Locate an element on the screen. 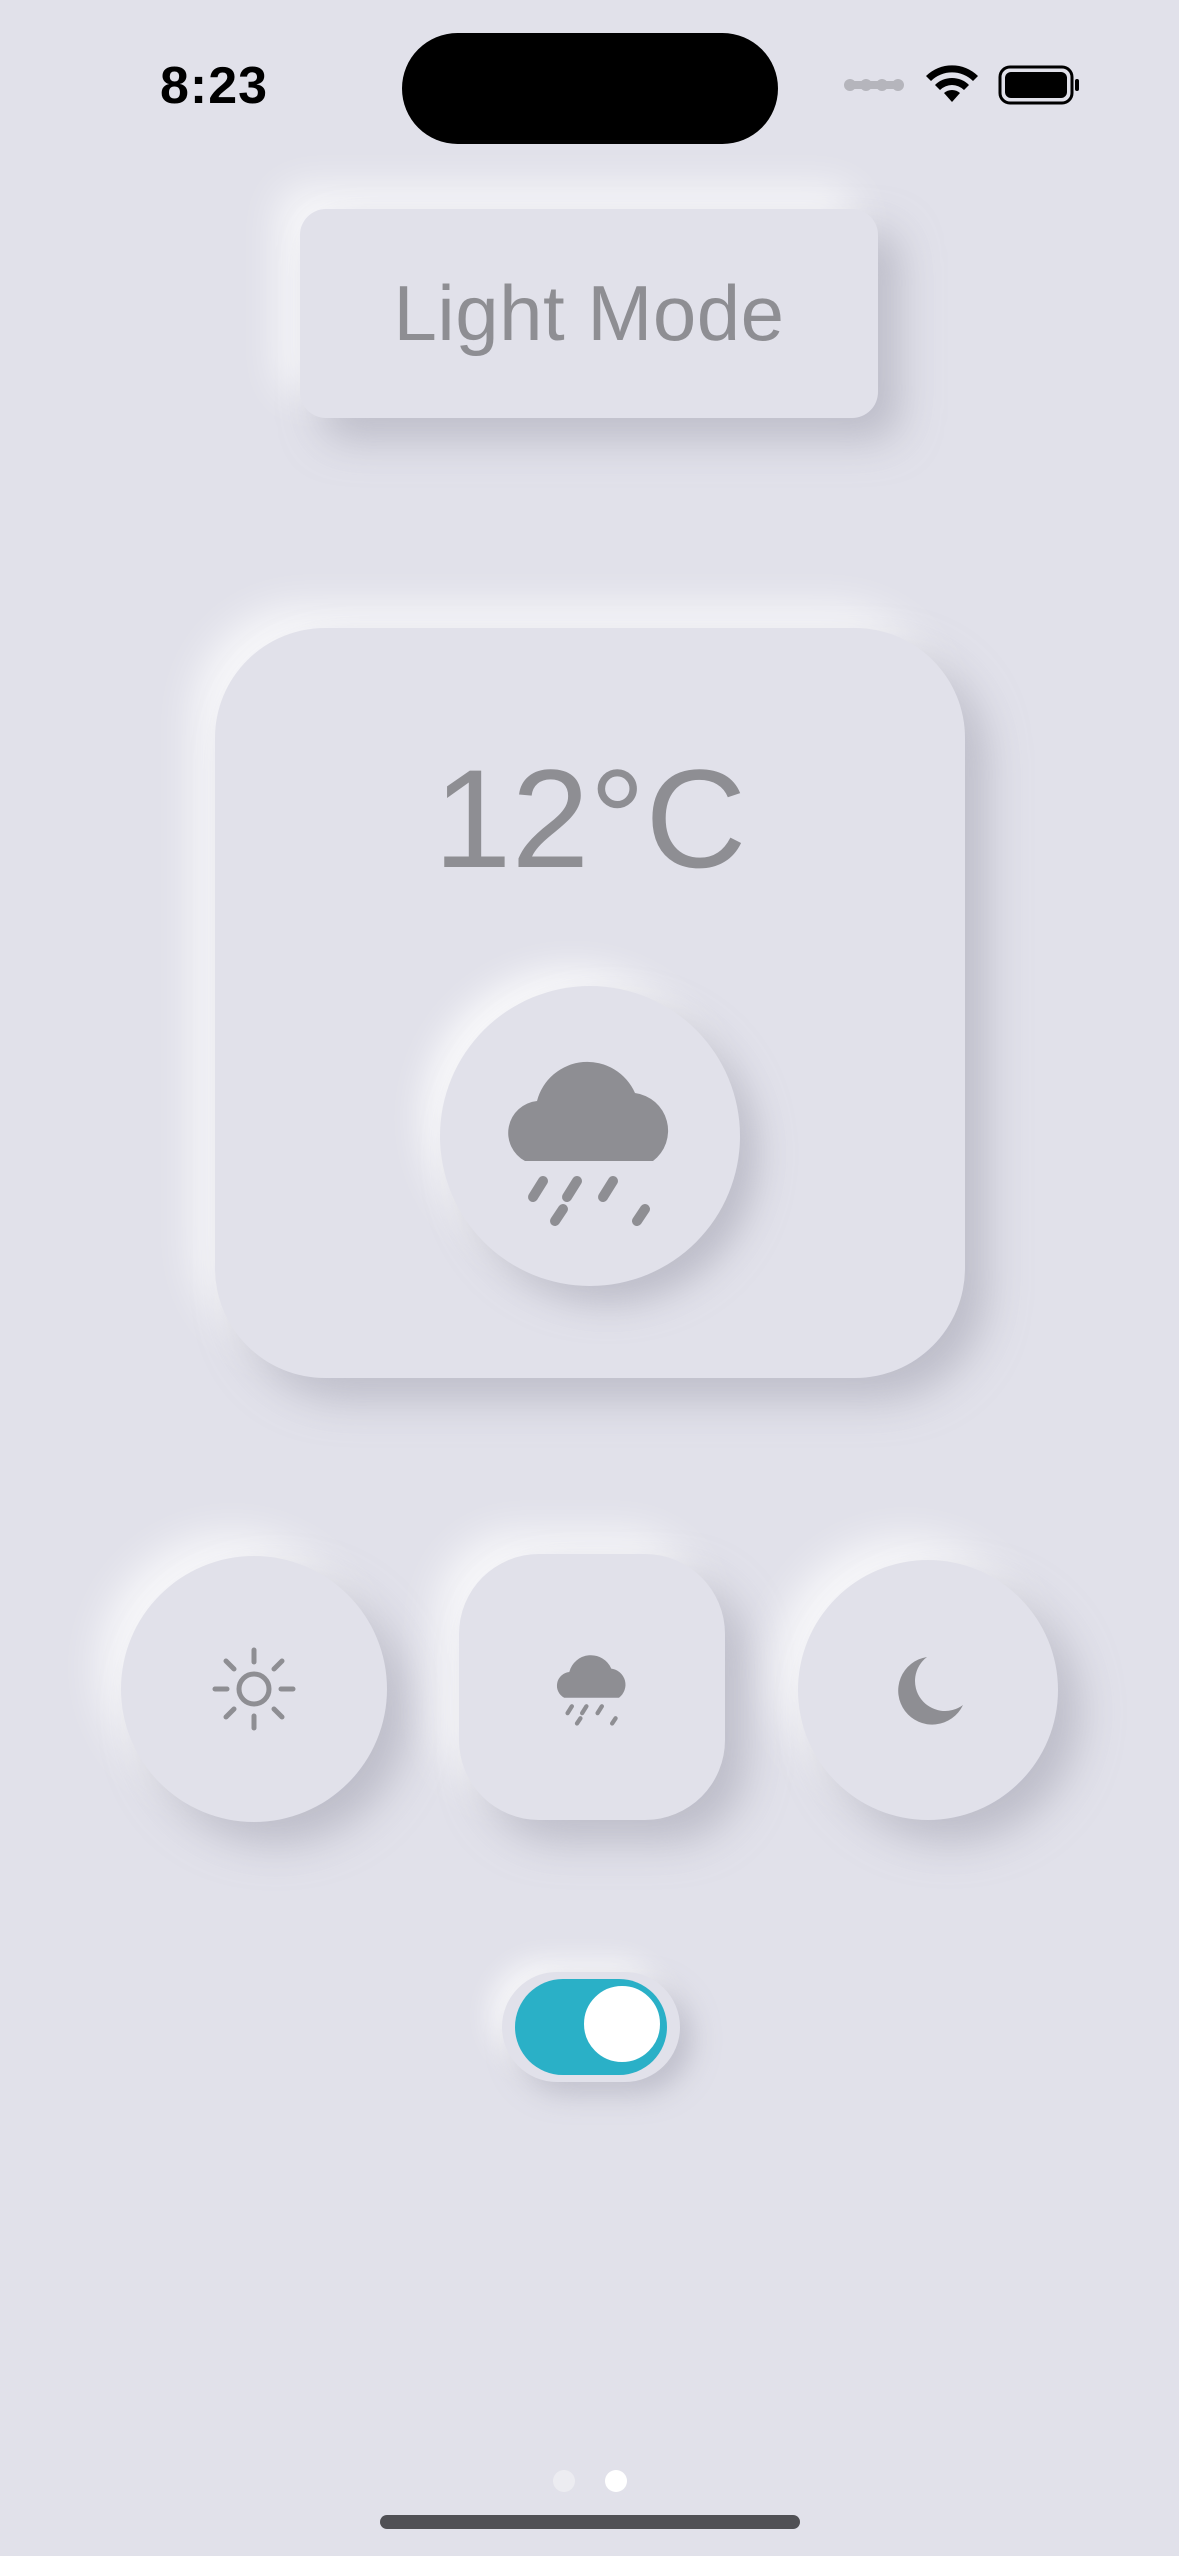 This screenshot has height=2556, width=1179. rain-button is located at coordinates (592, 1687).